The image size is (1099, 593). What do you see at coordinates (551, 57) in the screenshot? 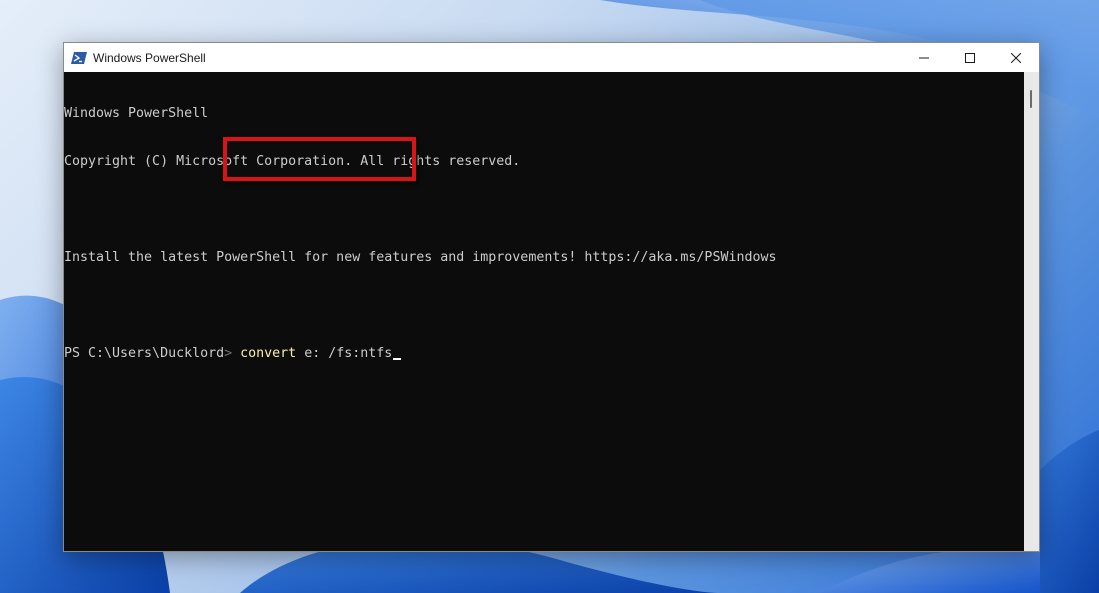
I see `title-bar: Windows PowerShell` at bounding box center [551, 57].